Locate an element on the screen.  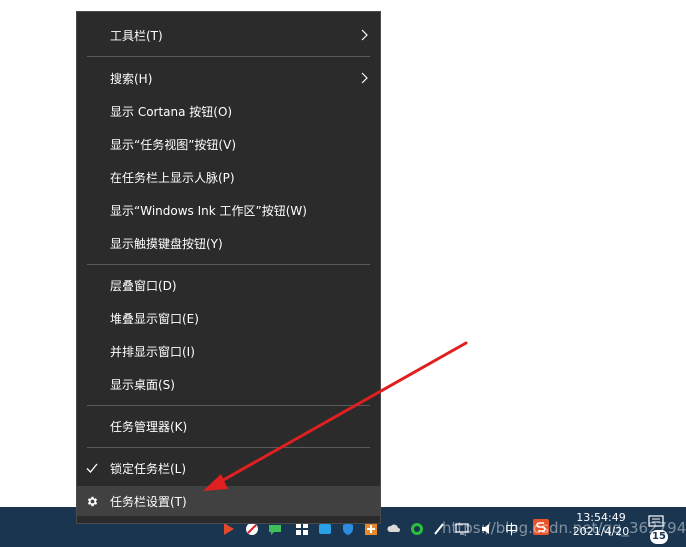
gear-icon is located at coordinates (92, 501).